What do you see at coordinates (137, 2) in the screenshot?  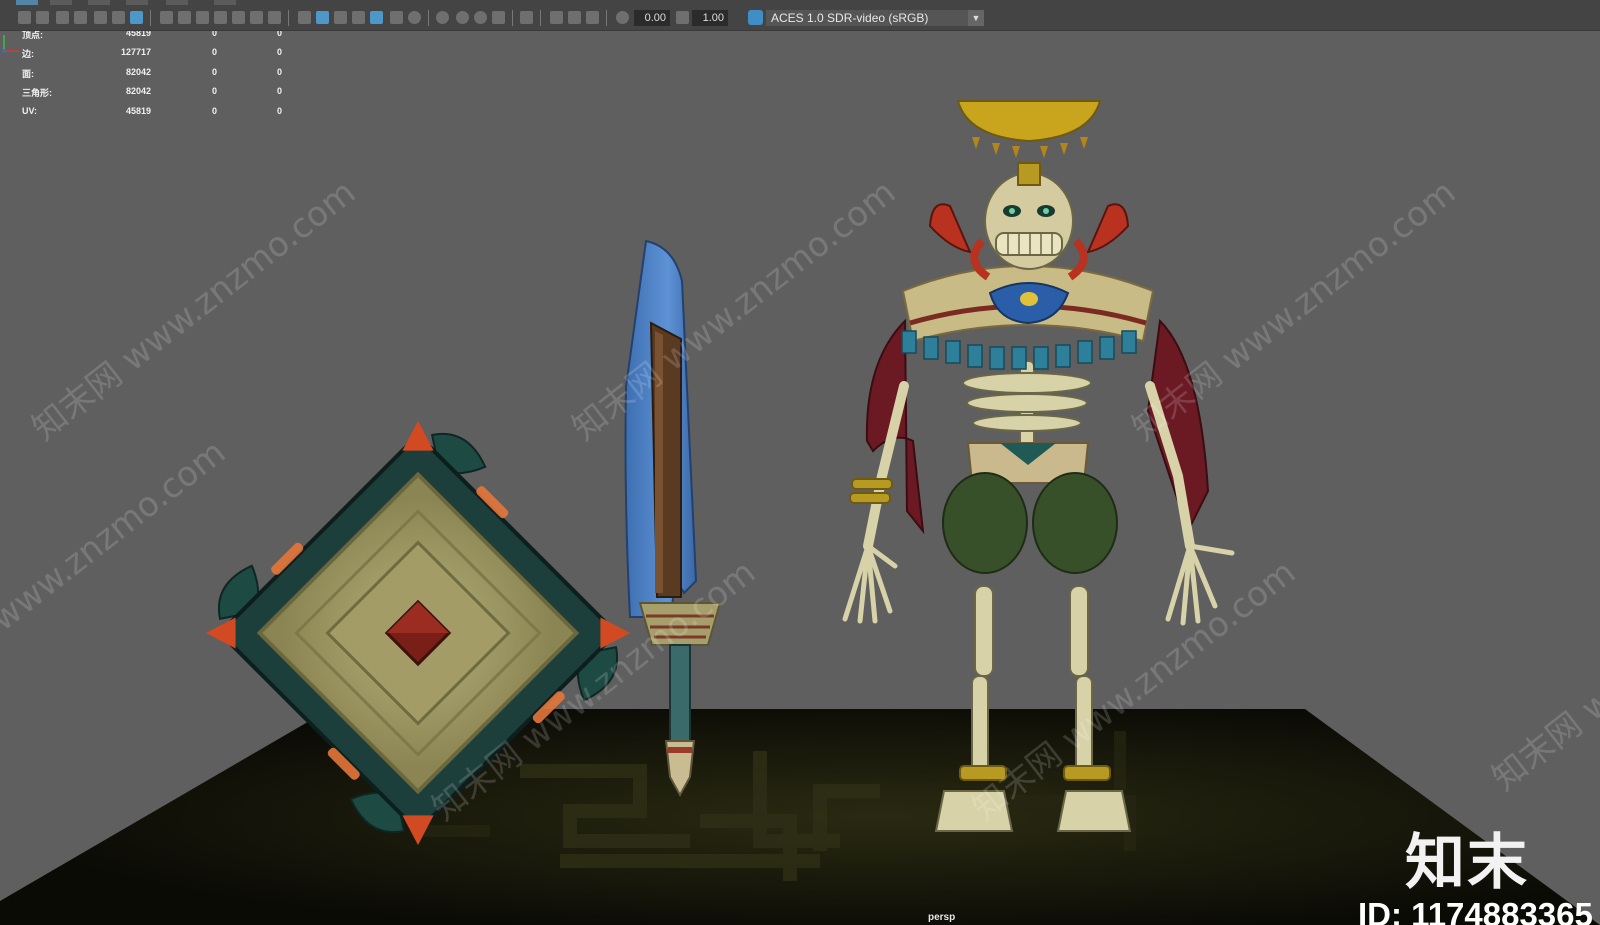 I see `menu-tab-show` at bounding box center [137, 2].